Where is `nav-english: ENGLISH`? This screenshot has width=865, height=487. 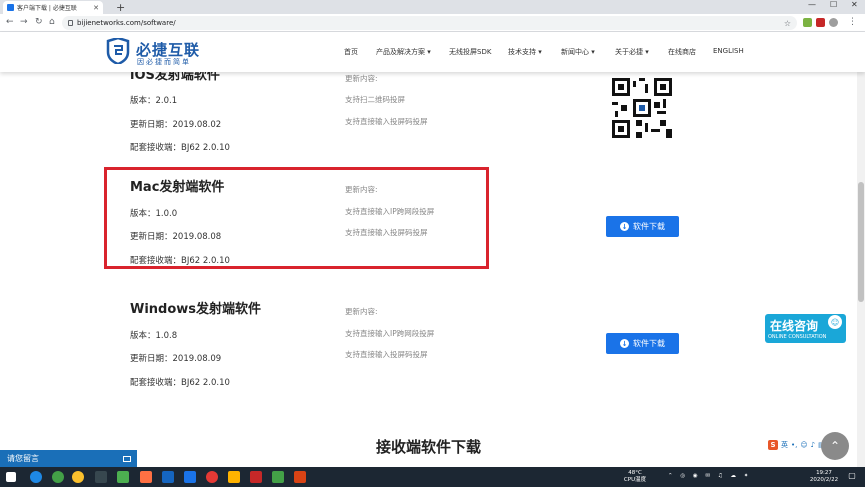 nav-english: ENGLISH is located at coordinates (728, 51).